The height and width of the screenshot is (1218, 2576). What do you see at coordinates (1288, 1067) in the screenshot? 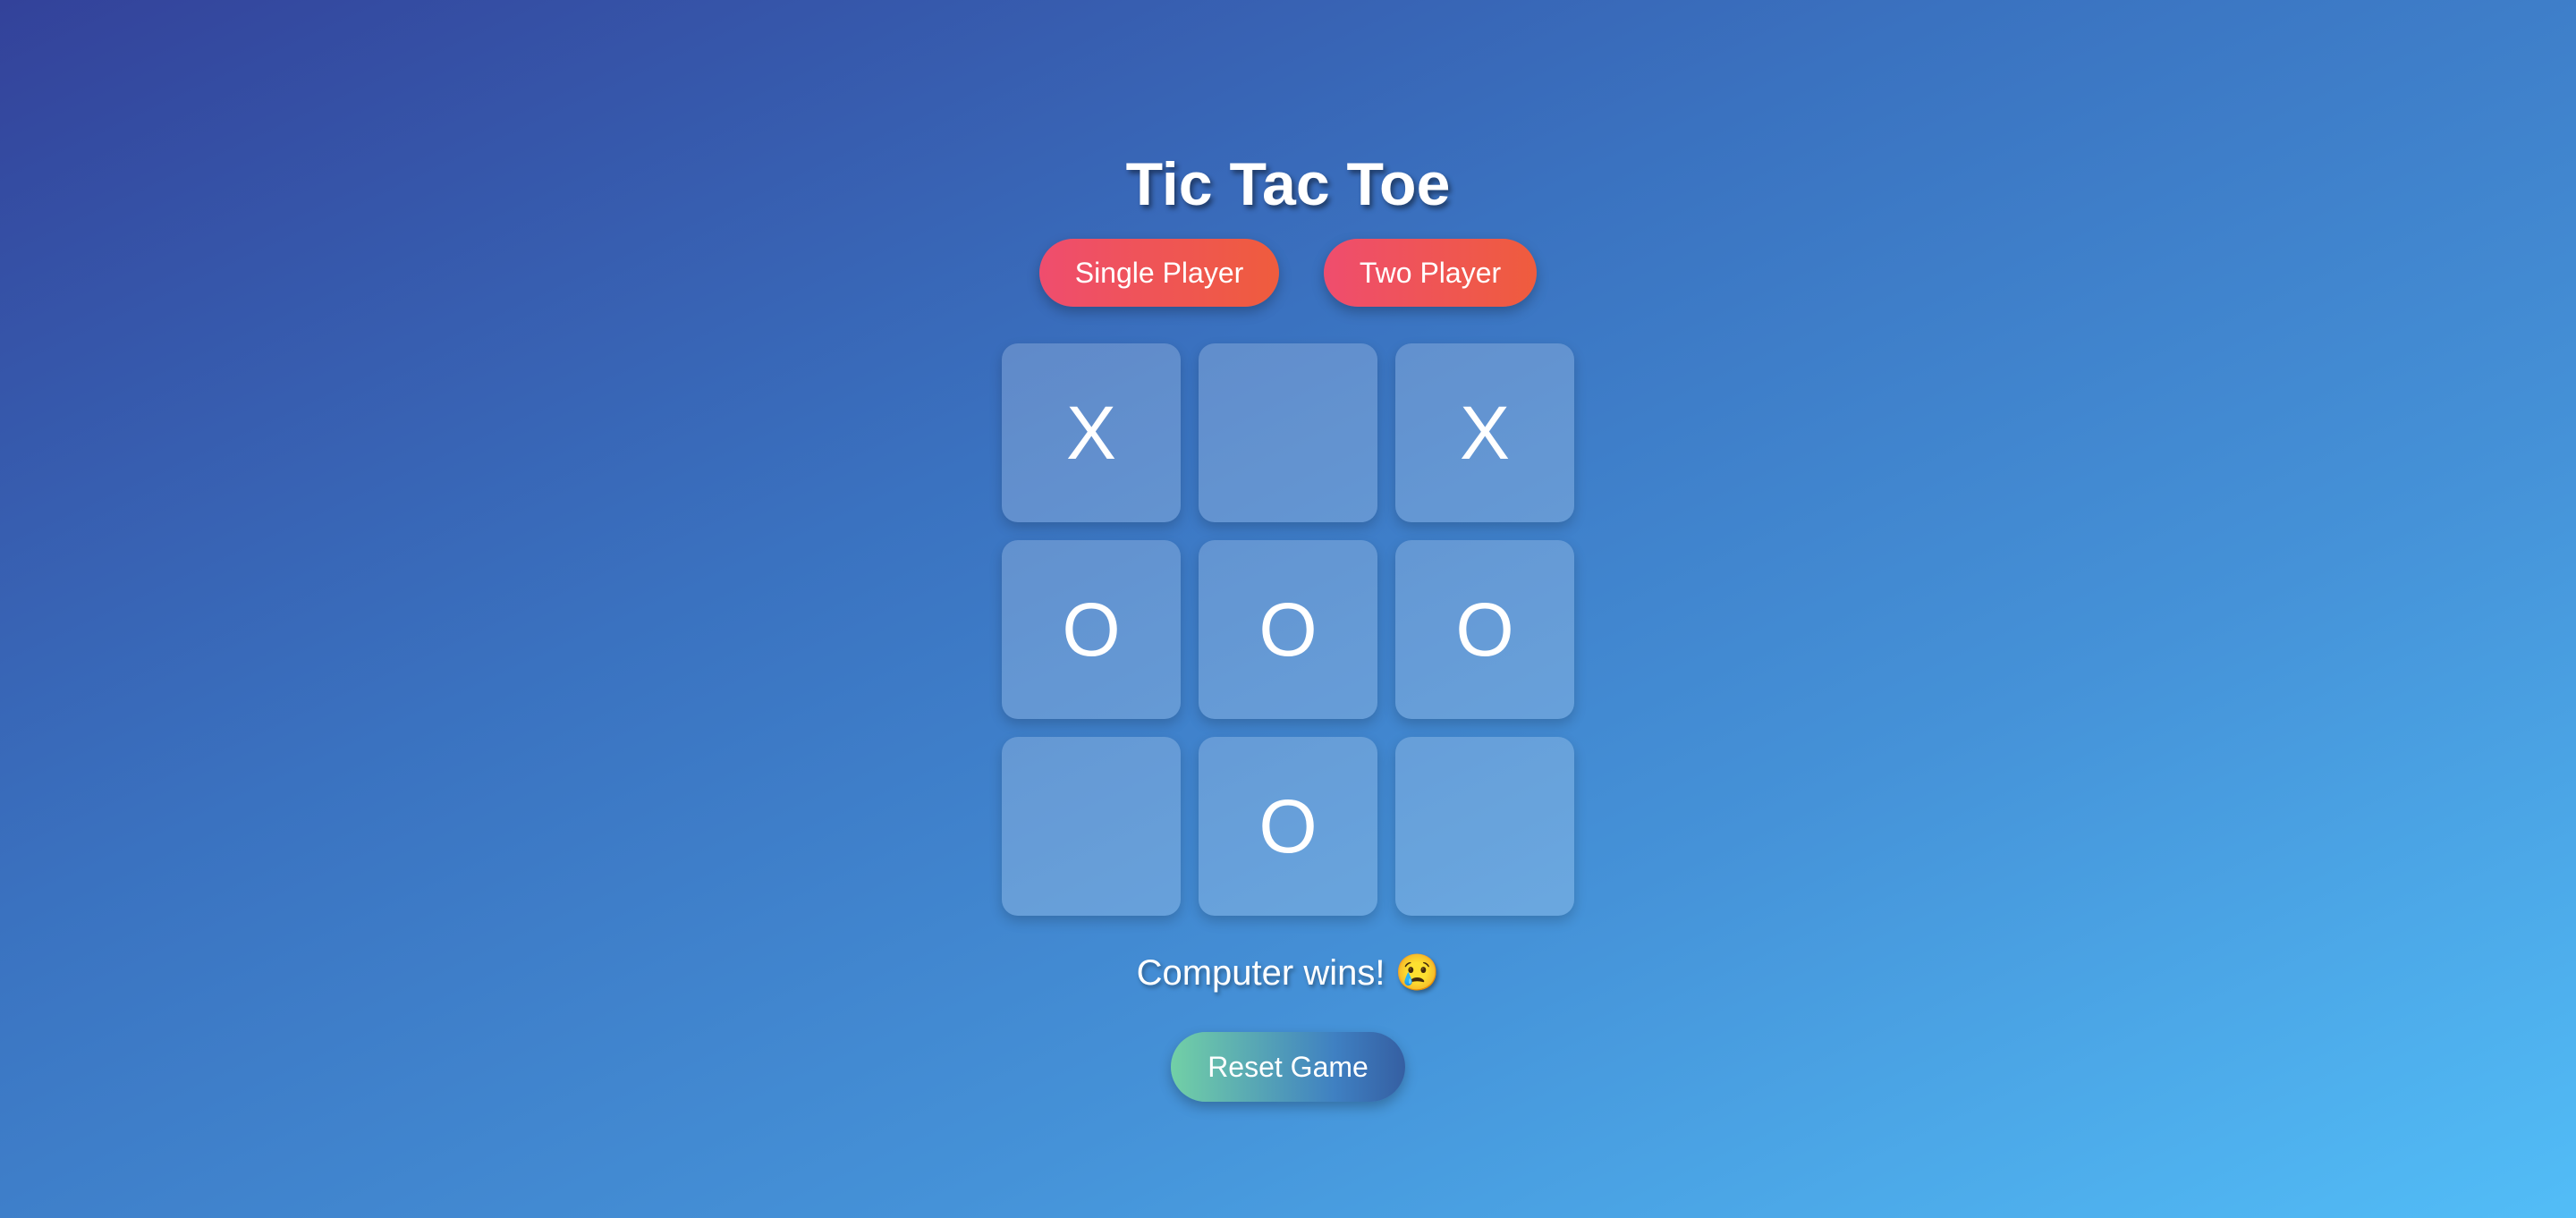
I see `reset-game-button: Reset Game` at bounding box center [1288, 1067].